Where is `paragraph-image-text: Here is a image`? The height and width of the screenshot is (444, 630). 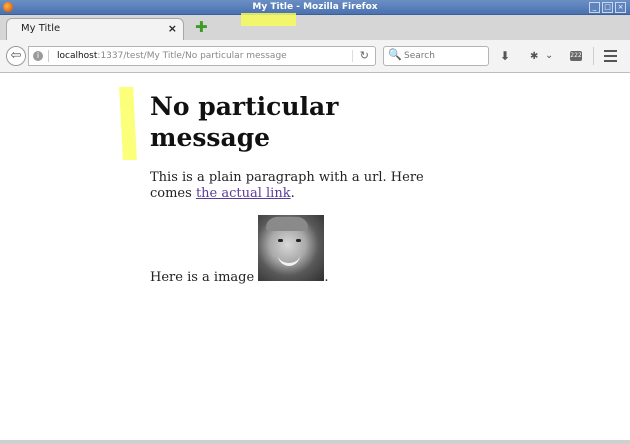 paragraph-image-text: Here is a image is located at coordinates (204, 277).